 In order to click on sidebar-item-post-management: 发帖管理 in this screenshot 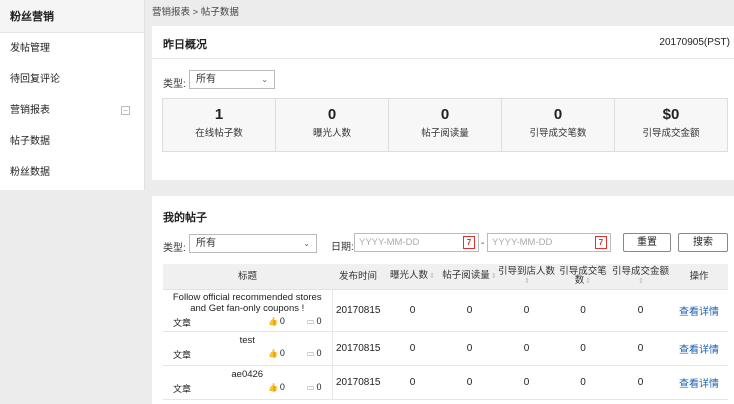, I will do `click(72, 48)`.